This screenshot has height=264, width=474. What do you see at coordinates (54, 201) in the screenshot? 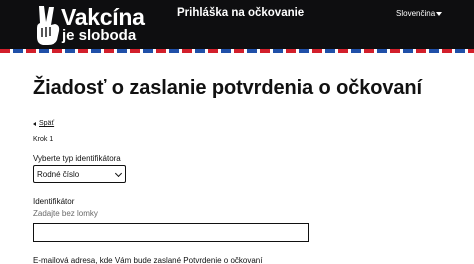
I see `identifier-label: Identifikátor` at bounding box center [54, 201].